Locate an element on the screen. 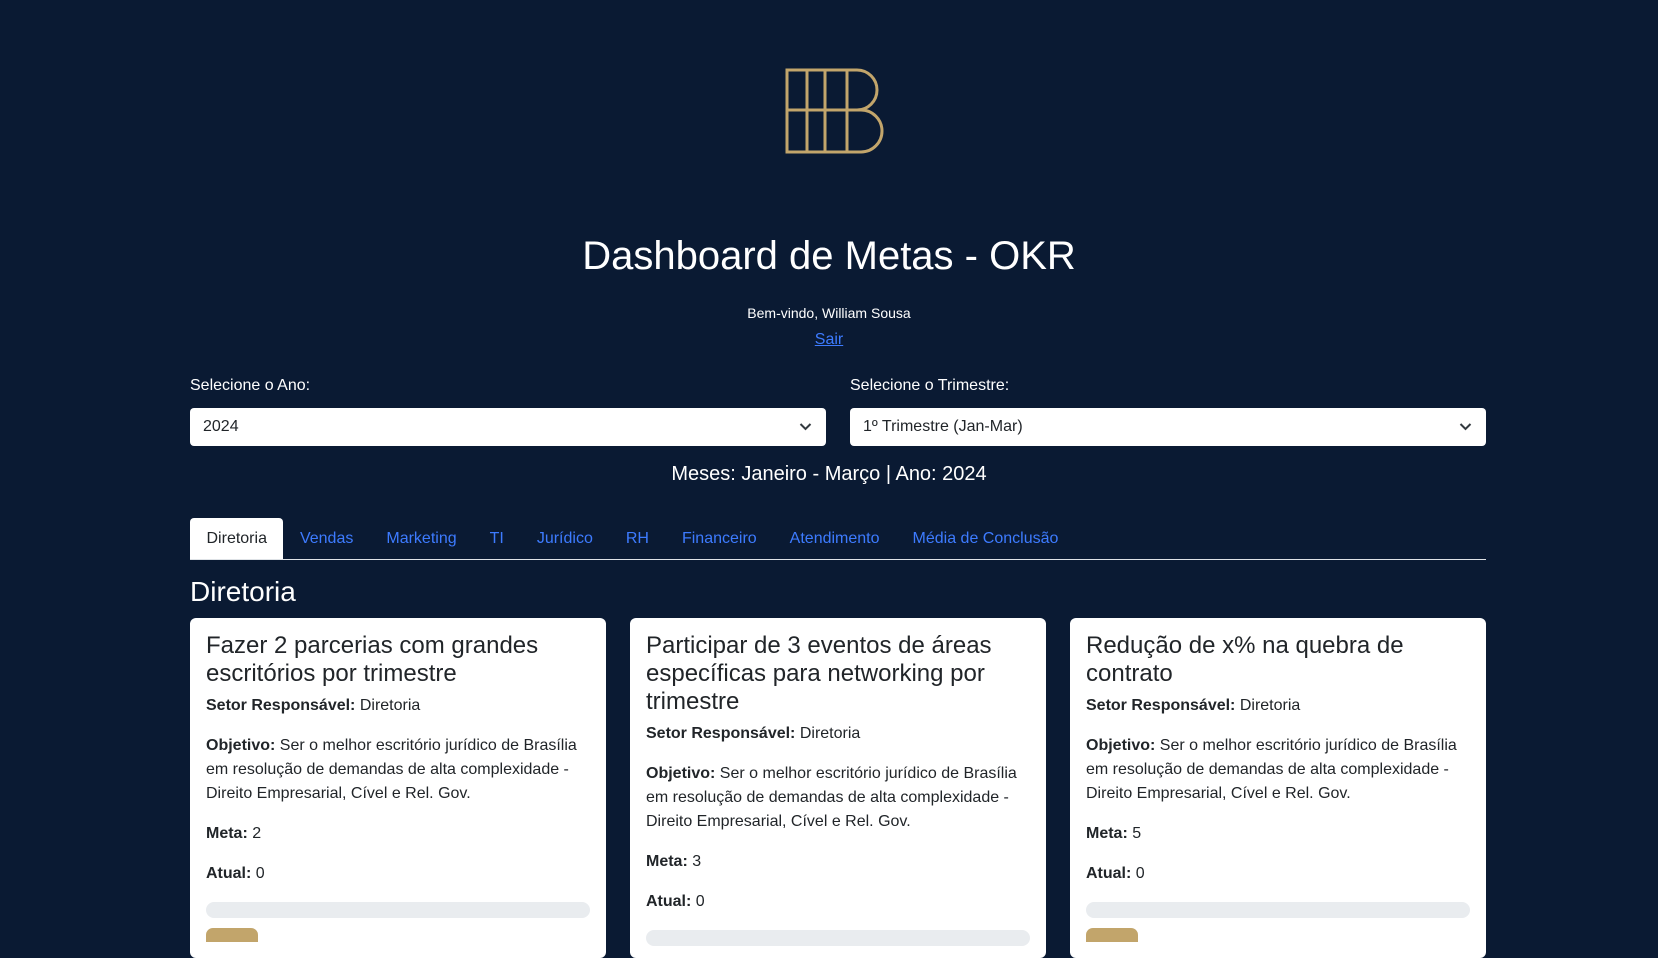 Image resolution: width=1658 pixels, height=958 pixels. tab-media-conclusao: Média de Conclusão is located at coordinates (985, 538).